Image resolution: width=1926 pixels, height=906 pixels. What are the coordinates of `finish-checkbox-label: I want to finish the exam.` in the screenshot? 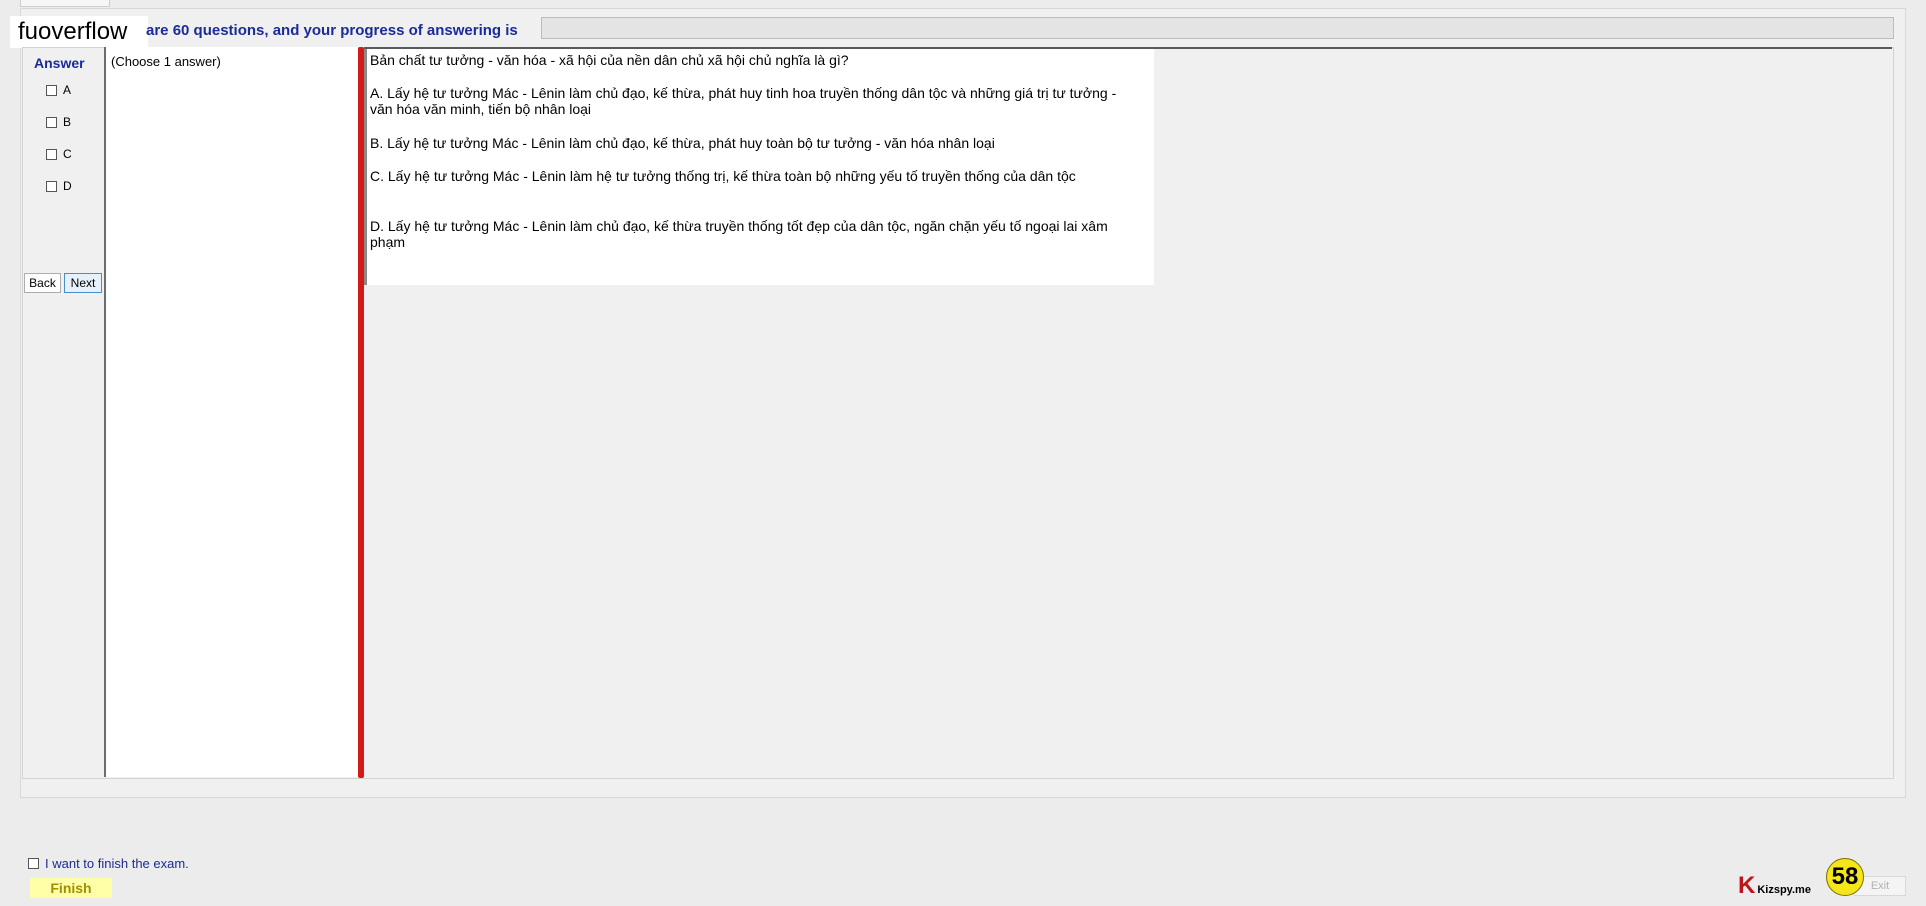 It's located at (117, 863).